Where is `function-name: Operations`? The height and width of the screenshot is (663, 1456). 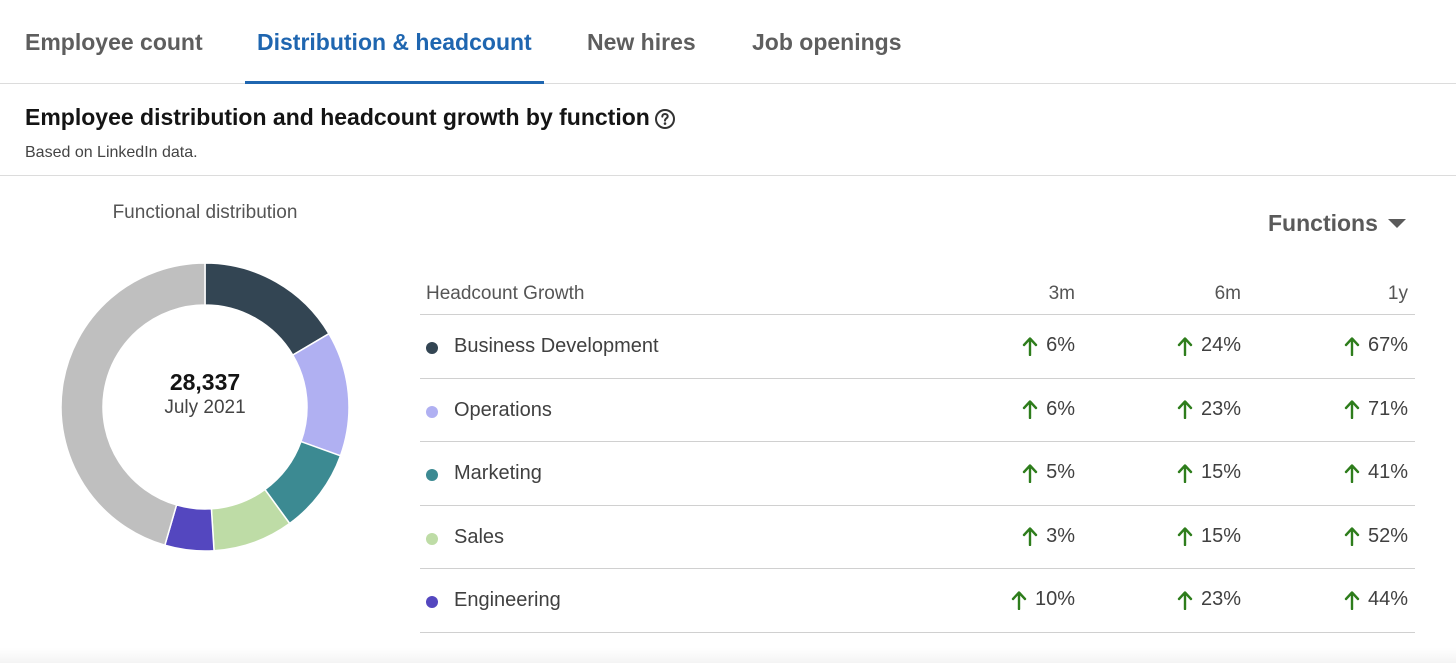
function-name: Operations is located at coordinates (503, 409).